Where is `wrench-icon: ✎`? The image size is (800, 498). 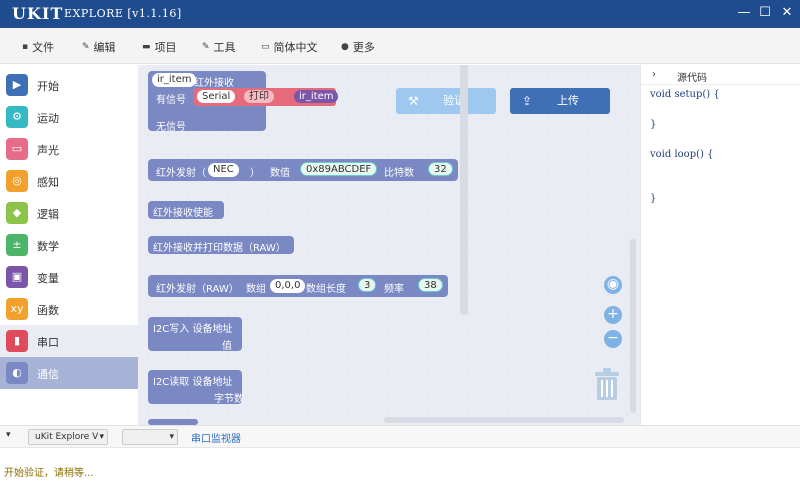
wrench-icon: ✎ is located at coordinates (206, 47).